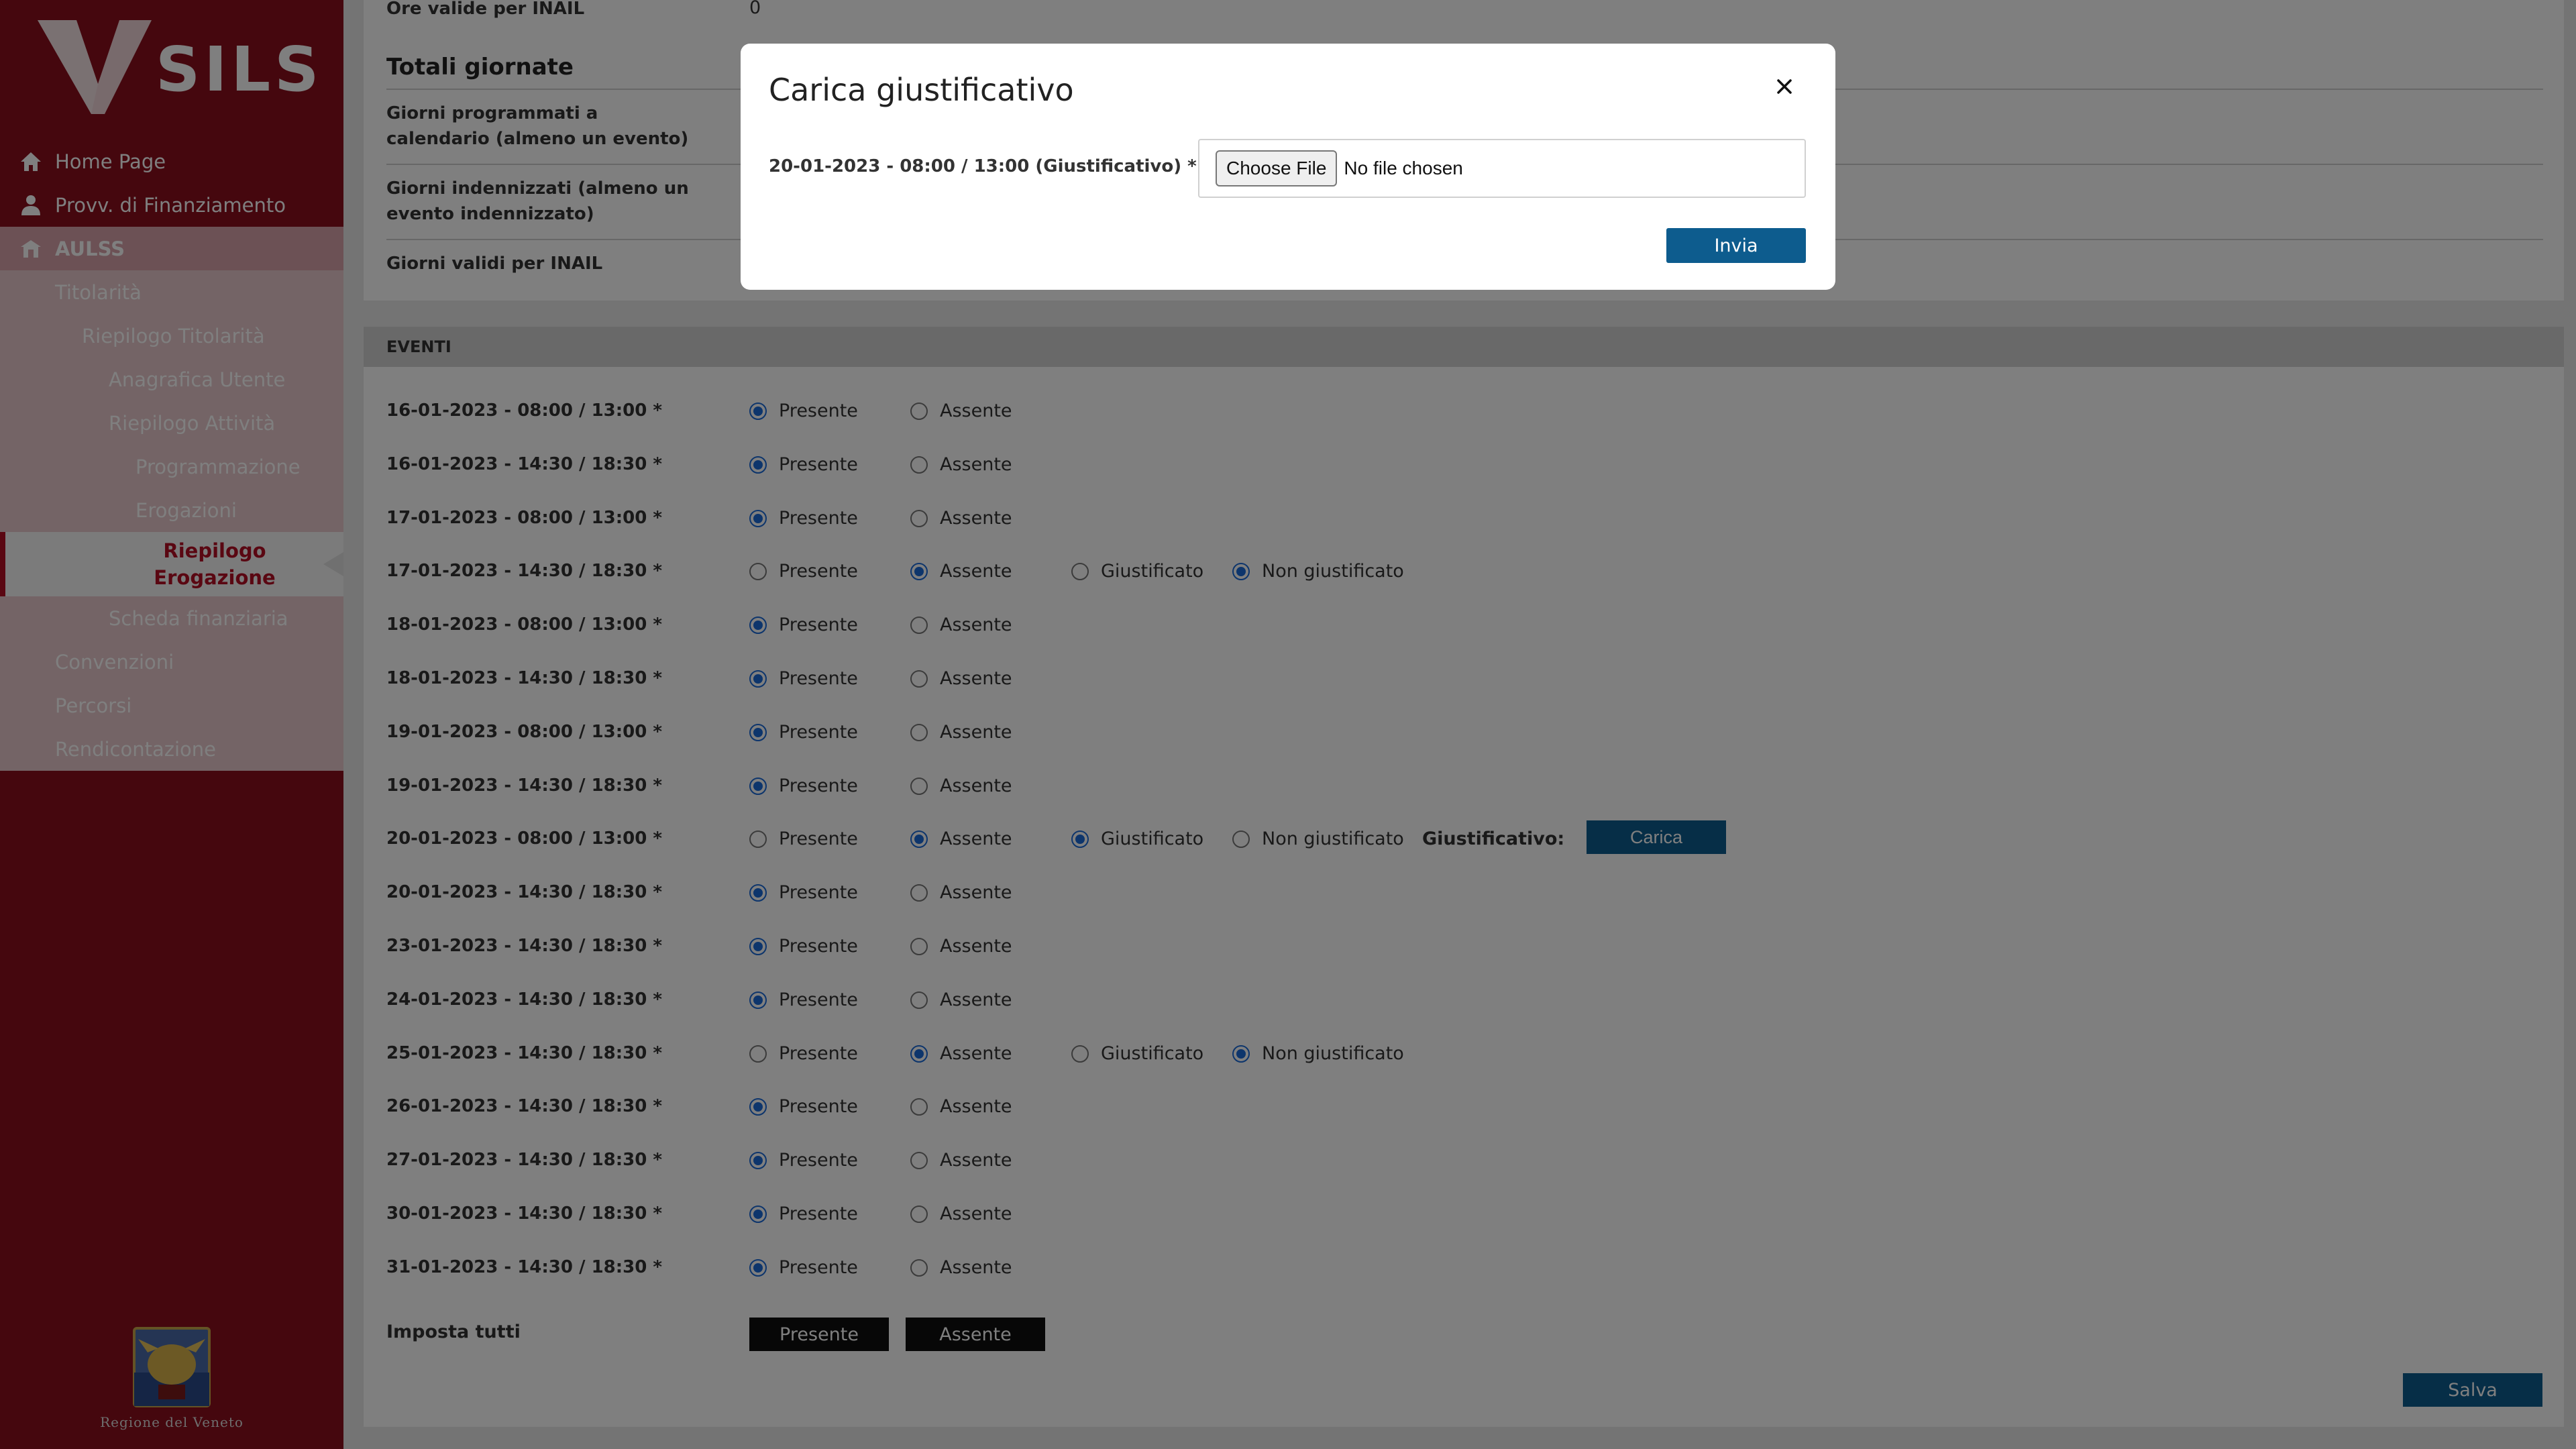 This screenshot has width=2576, height=1449. Describe the element at coordinates (1736, 245) in the screenshot. I see `submit-button: Invia` at that location.